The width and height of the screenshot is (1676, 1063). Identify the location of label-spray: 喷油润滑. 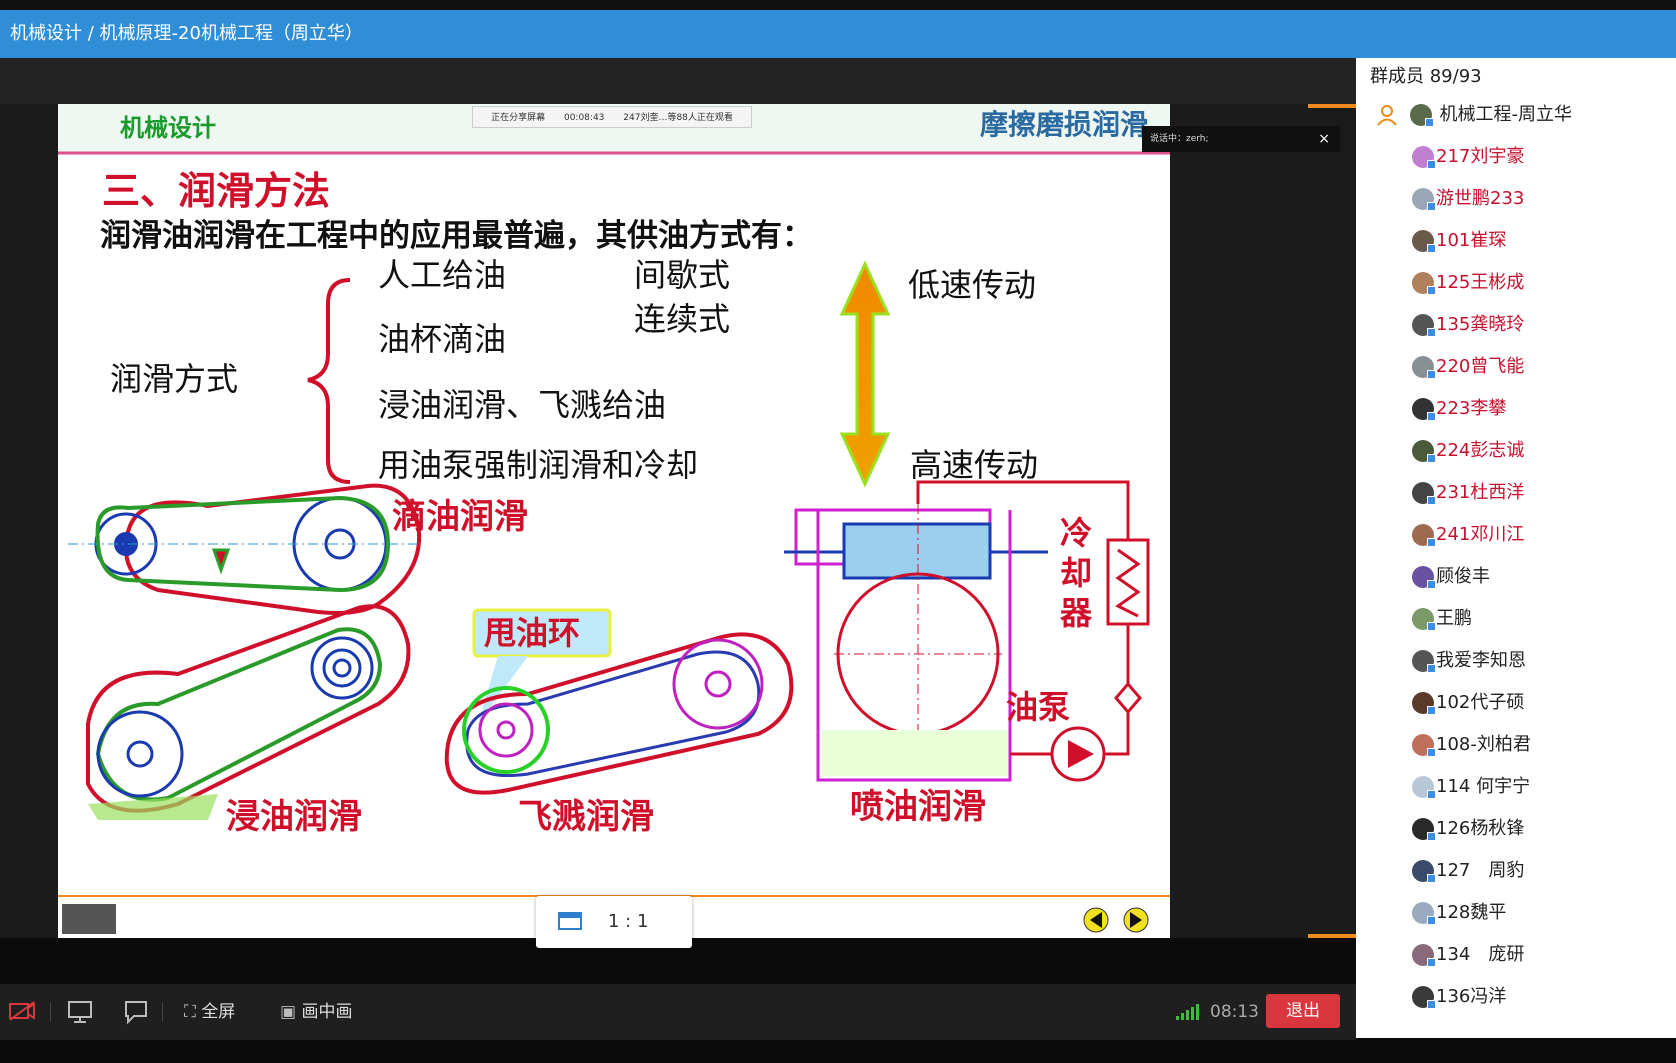
(918, 807).